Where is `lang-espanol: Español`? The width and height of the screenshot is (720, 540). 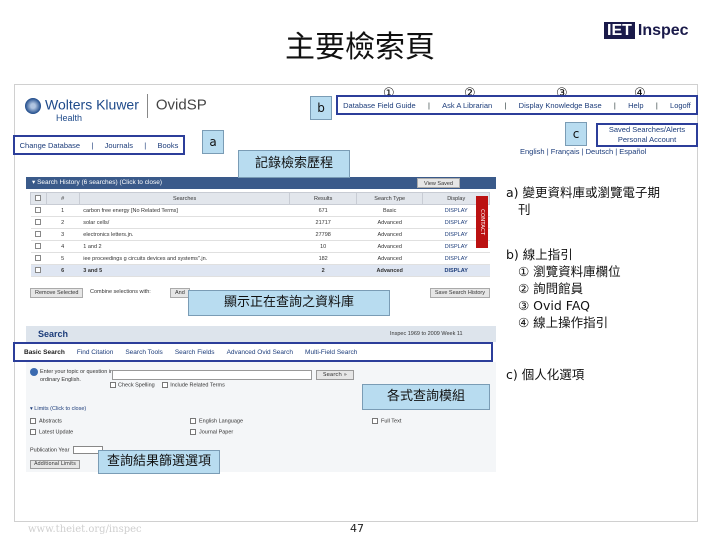
lang-espanol: Español is located at coordinates (632, 151).